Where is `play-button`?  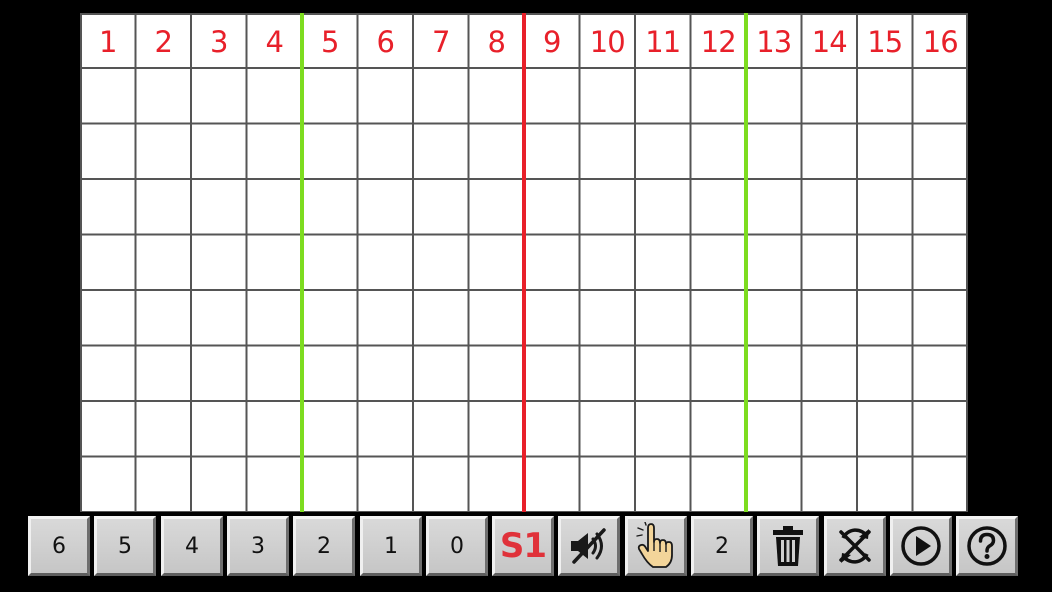 play-button is located at coordinates (921, 546).